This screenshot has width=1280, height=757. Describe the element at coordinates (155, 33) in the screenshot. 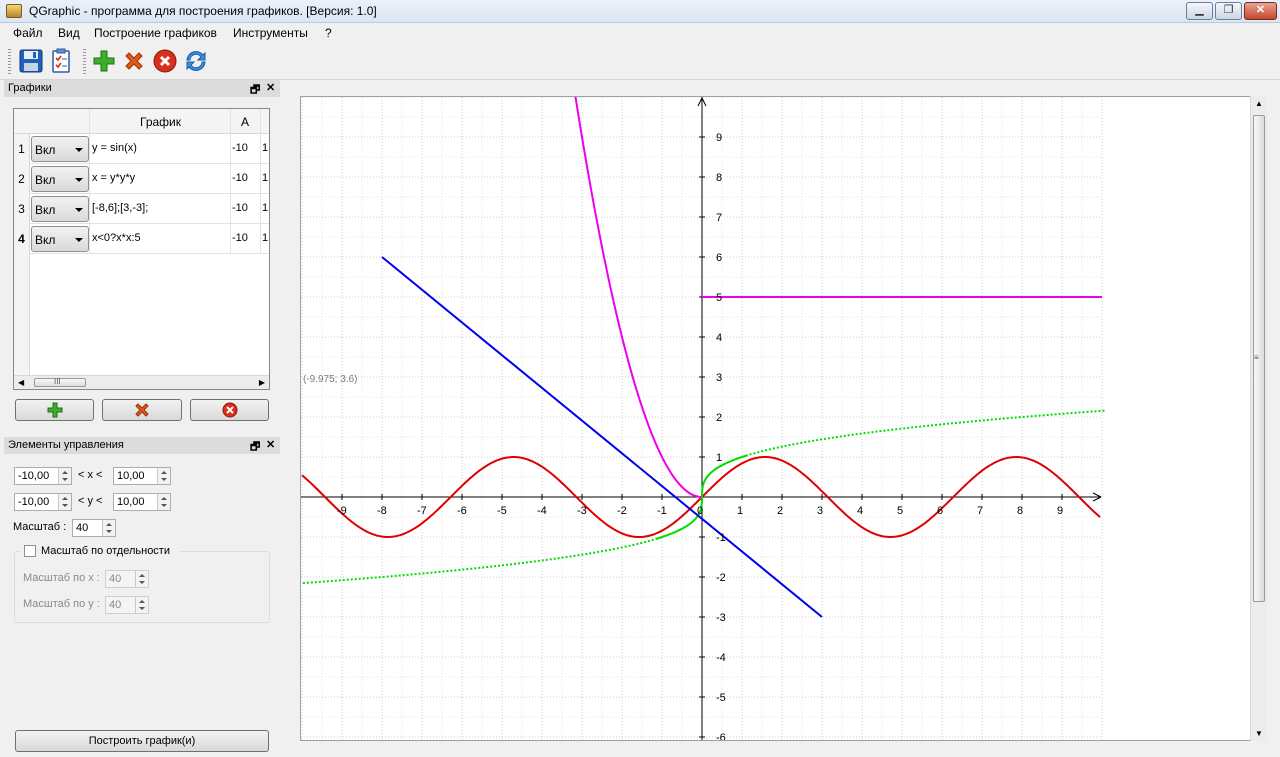

I see `menu-build-graphs: Построение графиков` at that location.